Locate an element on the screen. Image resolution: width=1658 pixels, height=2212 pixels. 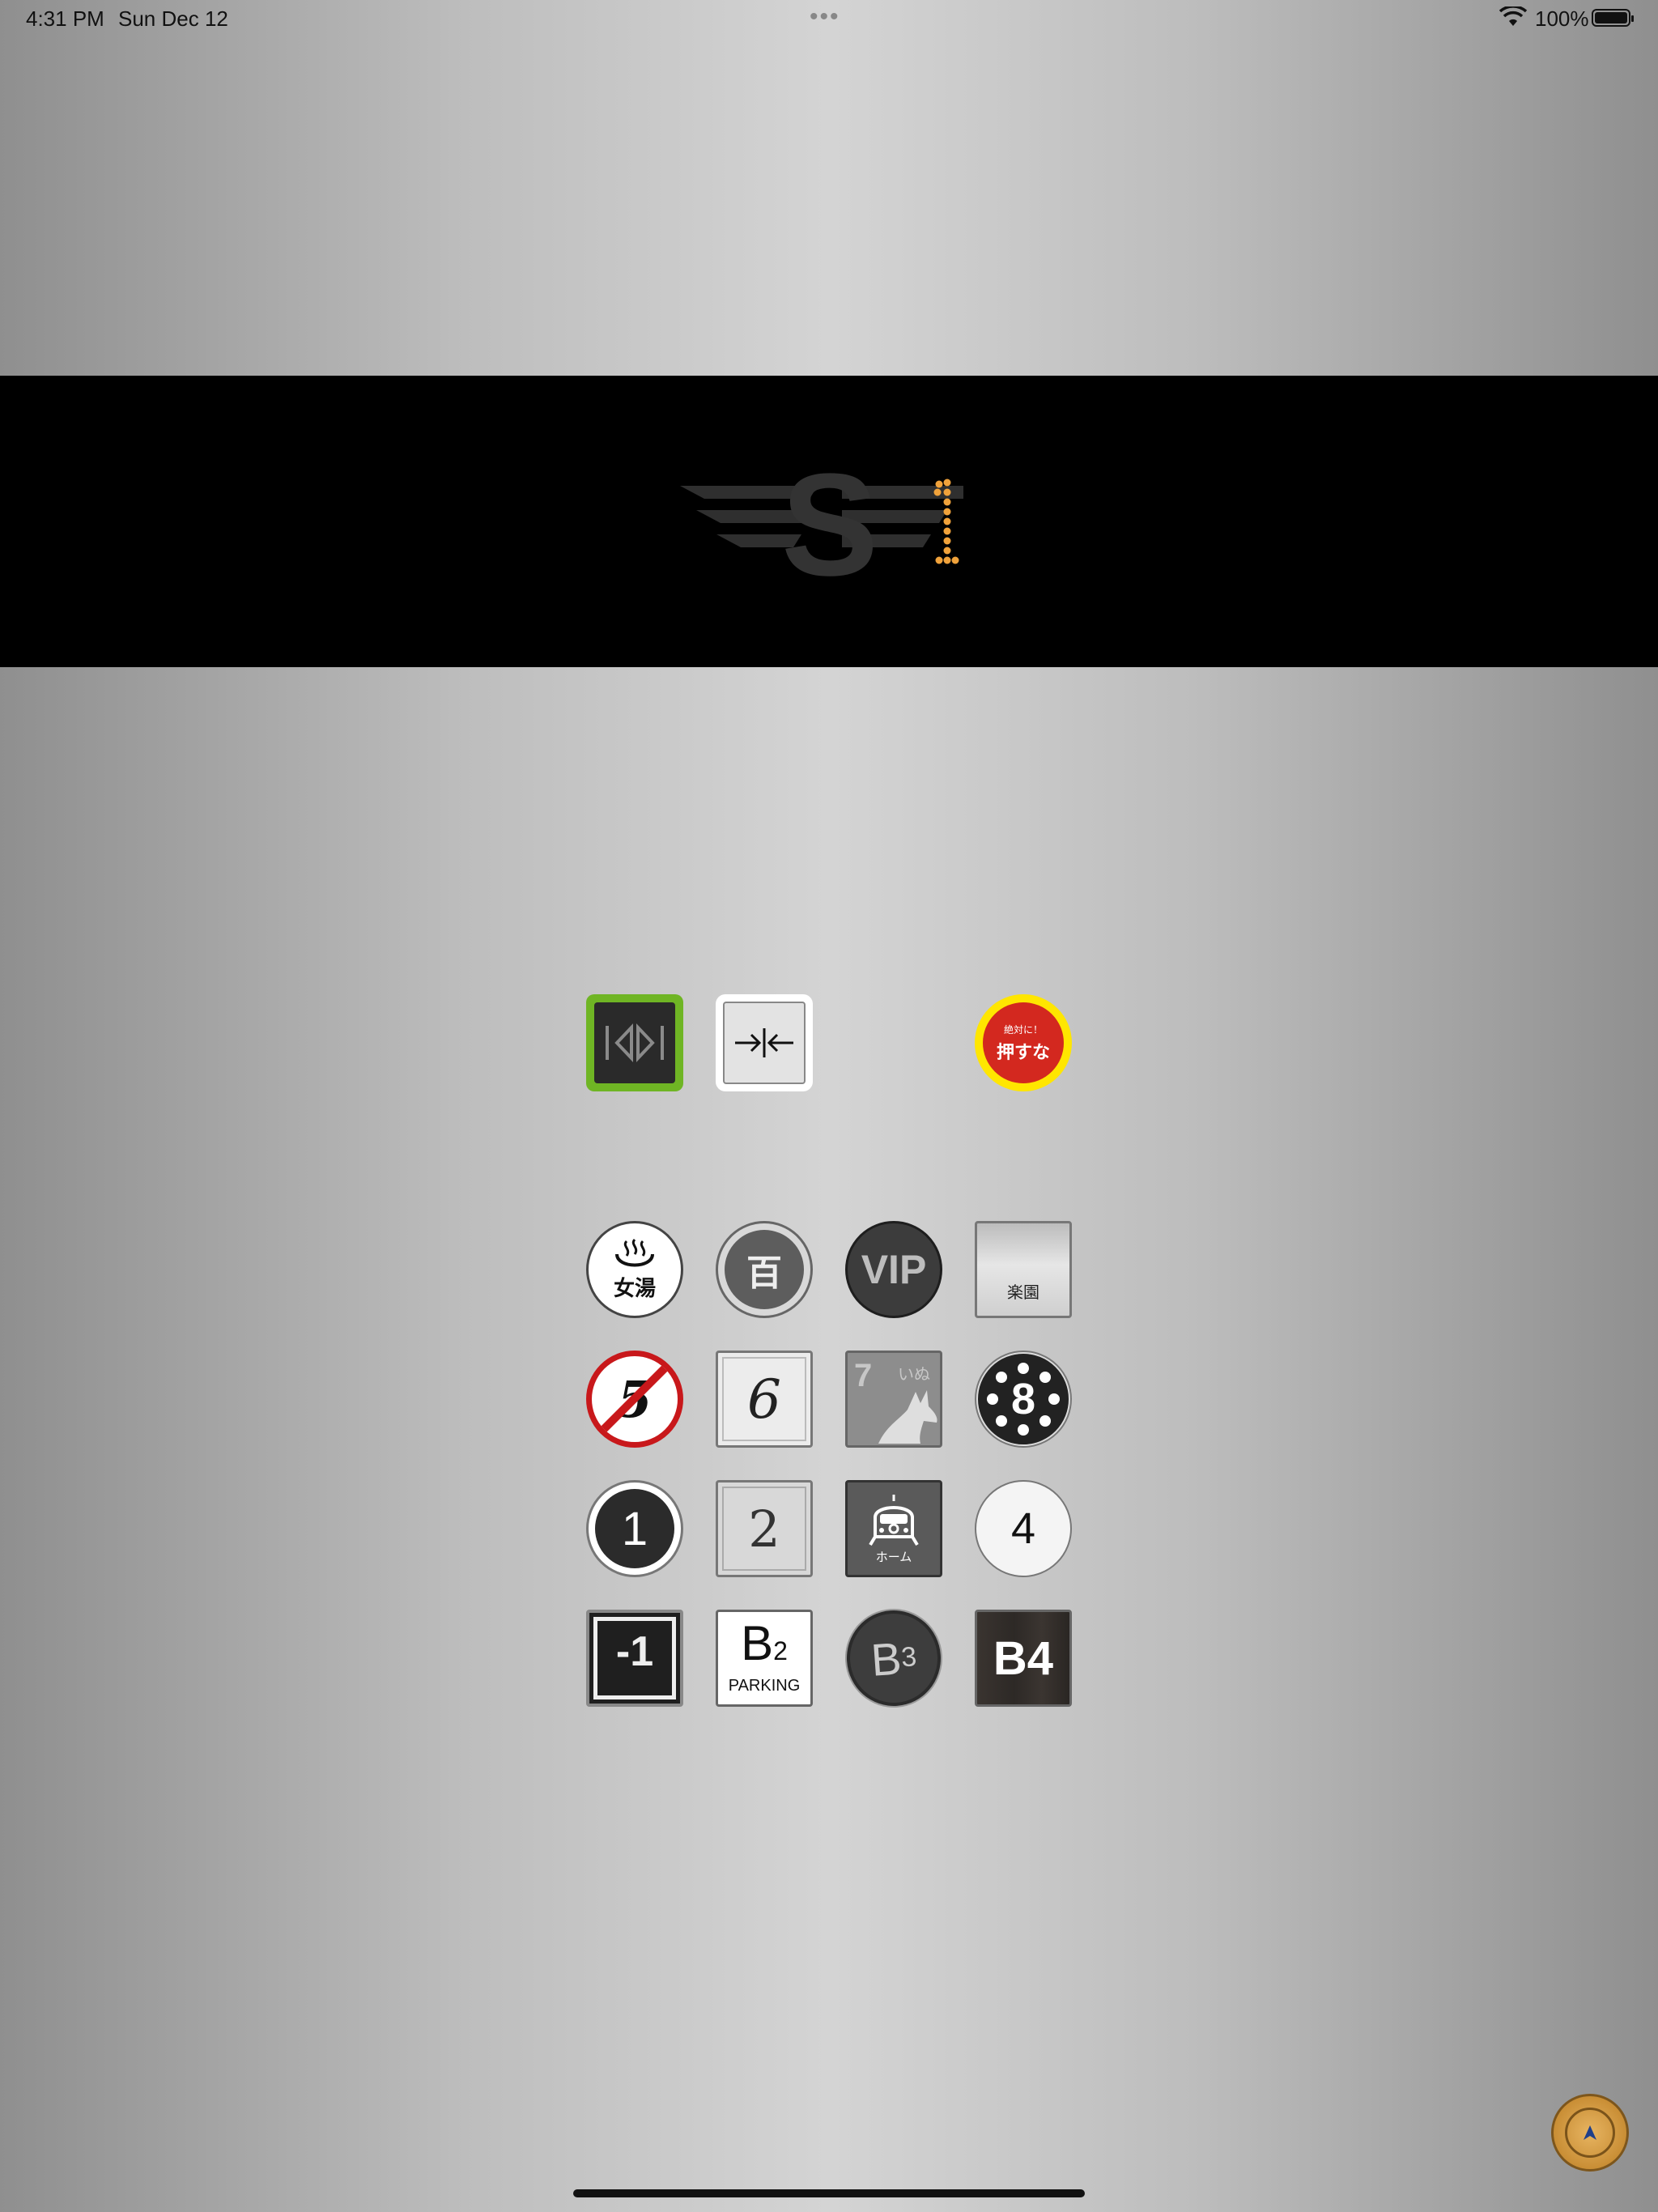
status-bar: 4:31 PM Sun Dec 12 ••• 100% is located at coordinates (829, 19).